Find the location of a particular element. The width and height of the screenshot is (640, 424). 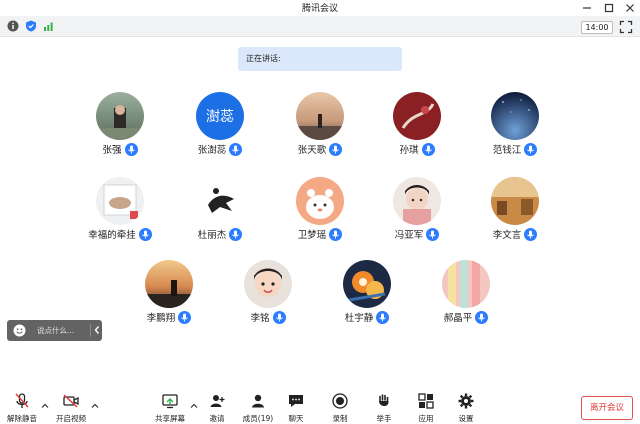

participant-tile: 杜丽杰 is located at coordinates (220, 214).